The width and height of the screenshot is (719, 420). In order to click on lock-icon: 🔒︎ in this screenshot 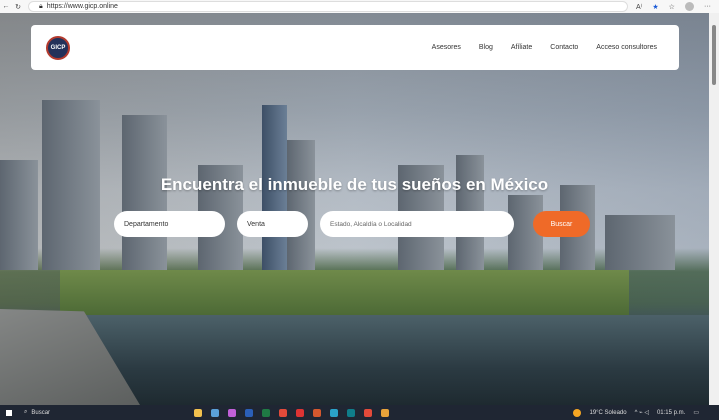, I will do `click(41, 6)`.